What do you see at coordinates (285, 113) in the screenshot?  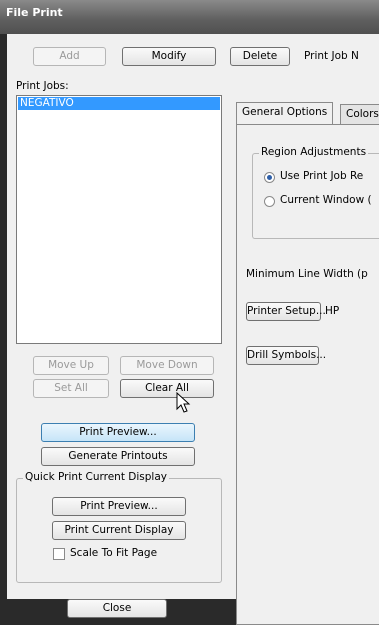 I see `tab-general-options: General Options` at bounding box center [285, 113].